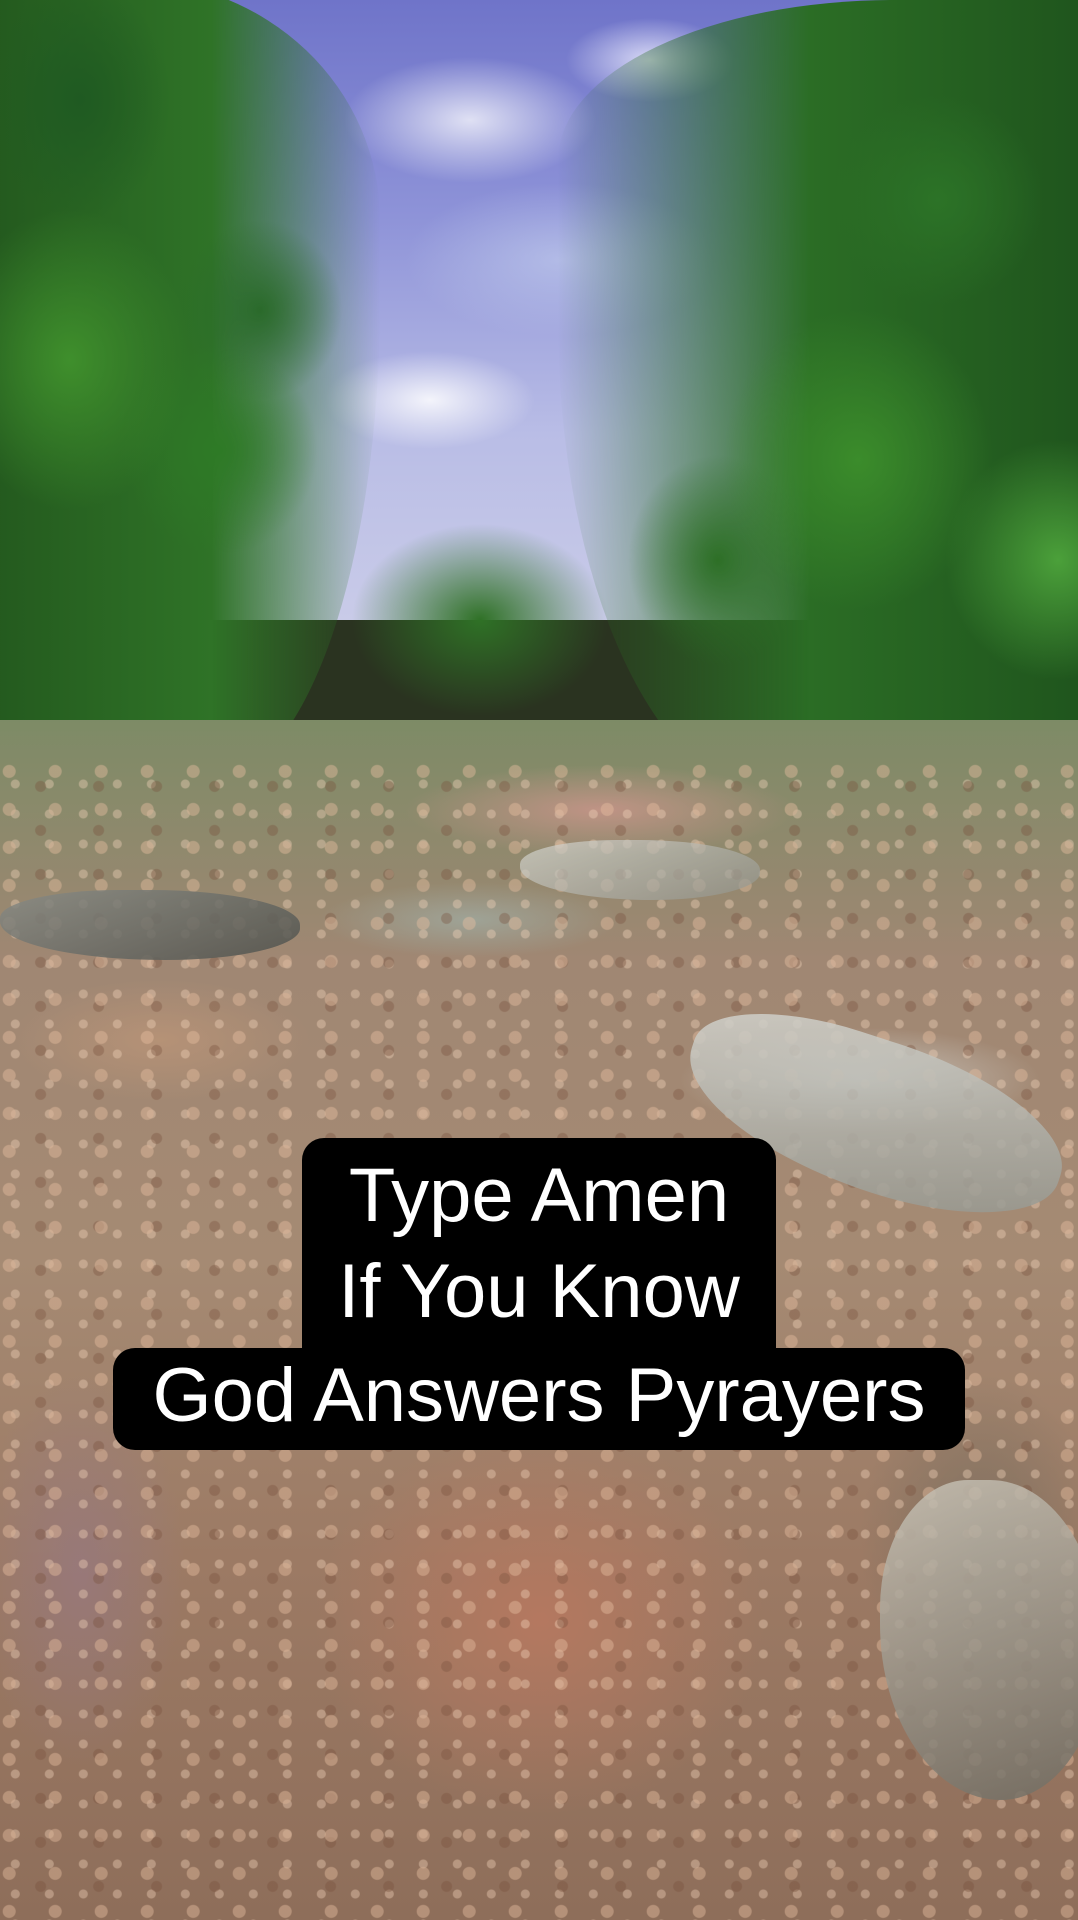 Image resolution: width=1078 pixels, height=1920 pixels. I want to click on caption-top-block: Type Amen If You Know, so click(539, 1243).